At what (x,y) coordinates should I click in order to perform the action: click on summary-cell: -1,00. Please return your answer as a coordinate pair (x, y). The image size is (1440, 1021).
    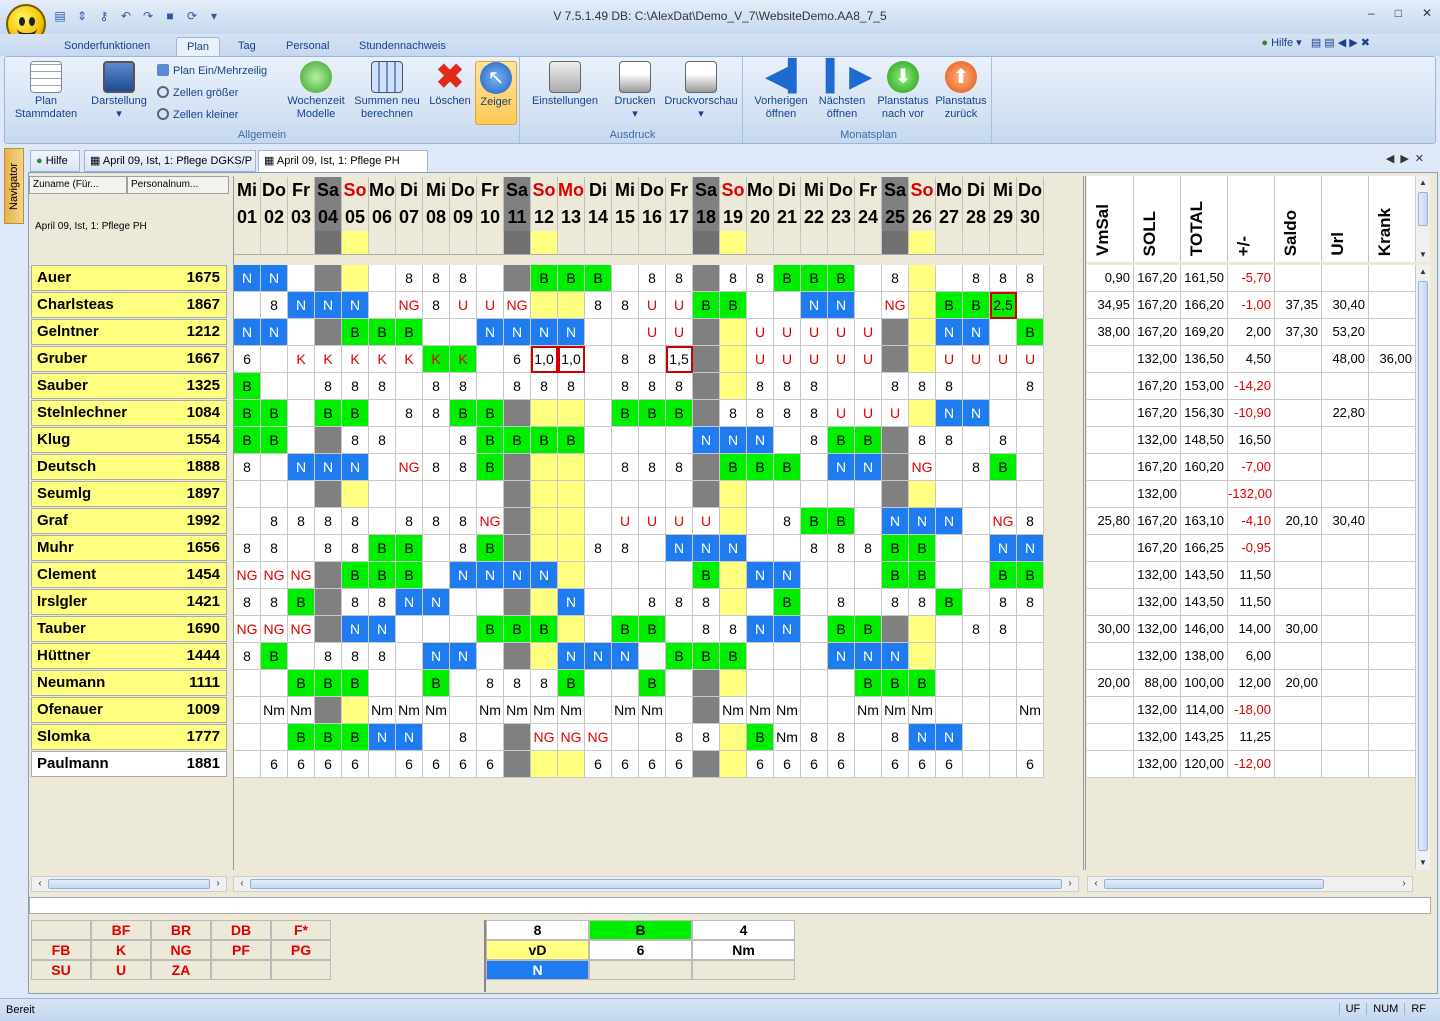
    Looking at the image, I should click on (1251, 305).